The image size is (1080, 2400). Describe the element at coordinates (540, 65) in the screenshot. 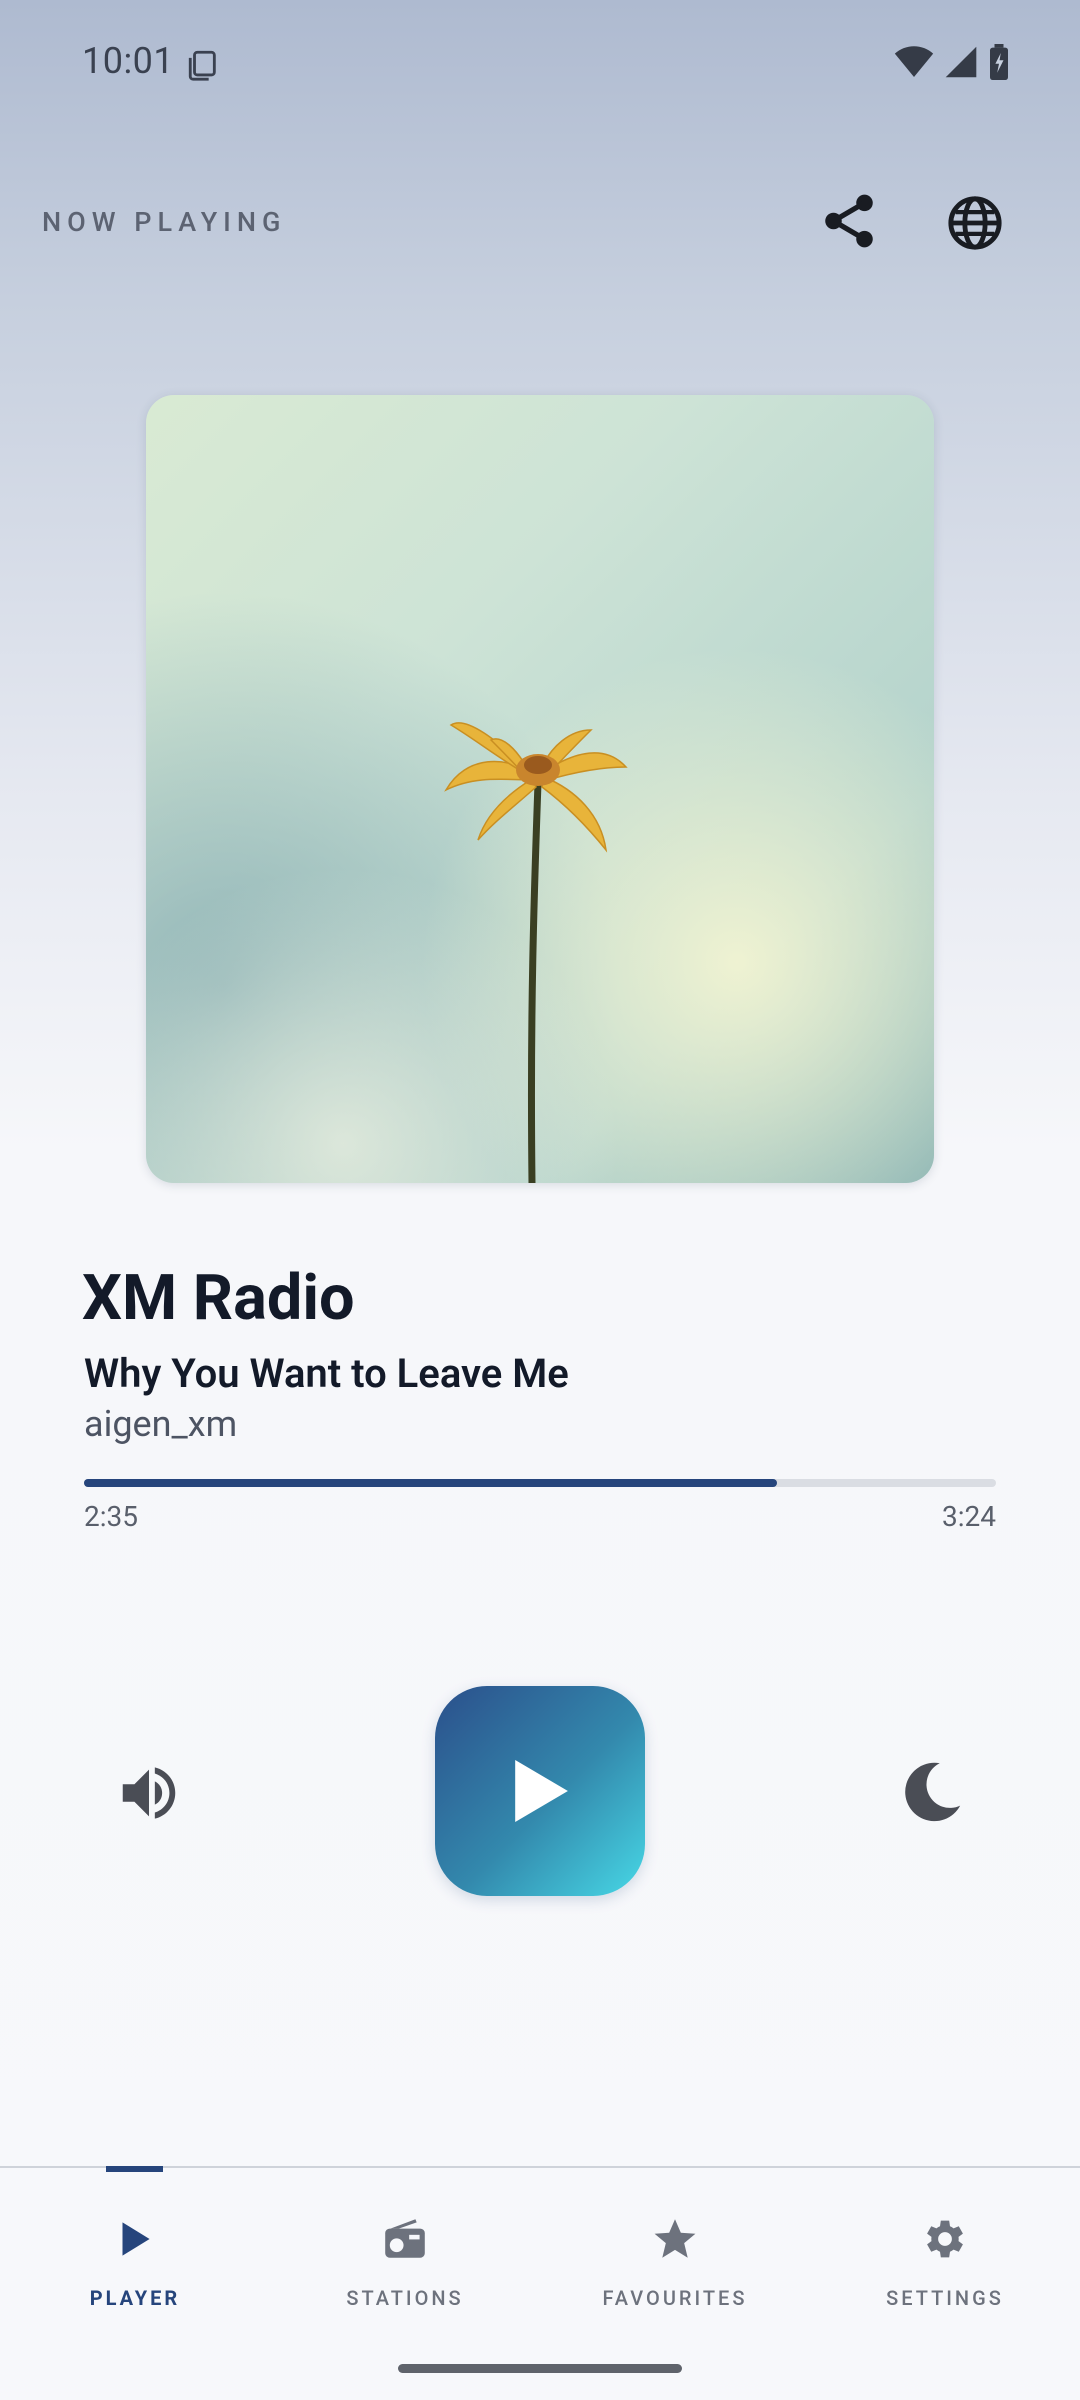

I see `status-bar: 10:01` at that location.